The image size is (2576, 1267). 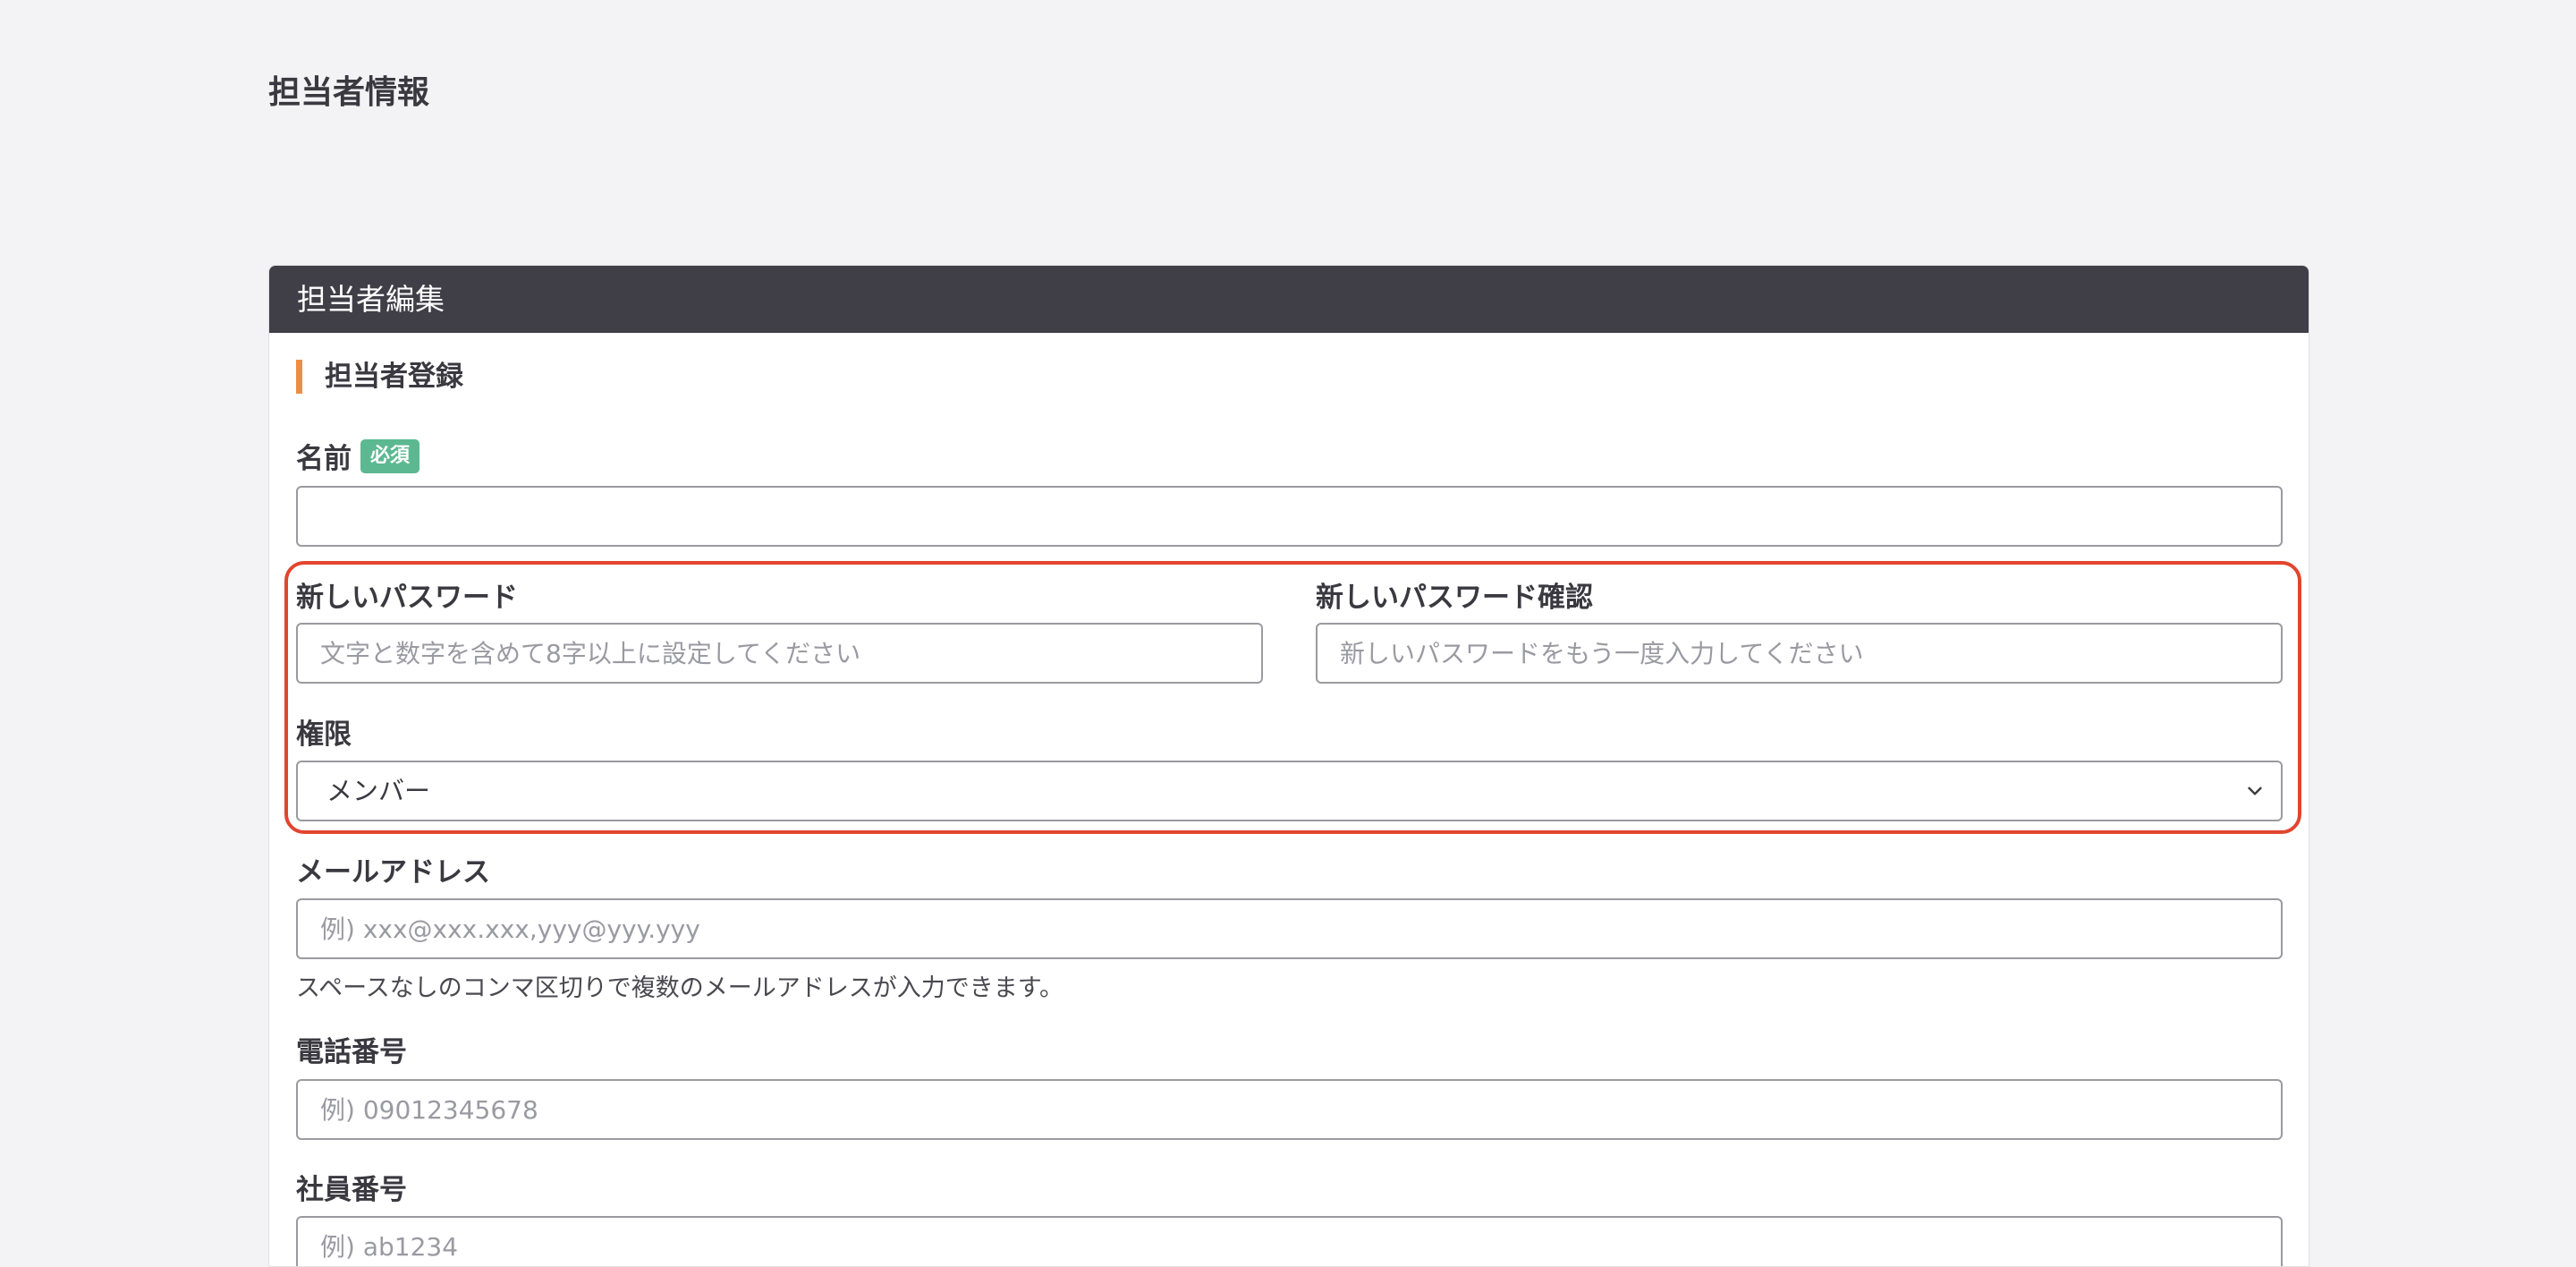 What do you see at coordinates (1289, 299) in the screenshot?
I see `card-header: 担当者編集` at bounding box center [1289, 299].